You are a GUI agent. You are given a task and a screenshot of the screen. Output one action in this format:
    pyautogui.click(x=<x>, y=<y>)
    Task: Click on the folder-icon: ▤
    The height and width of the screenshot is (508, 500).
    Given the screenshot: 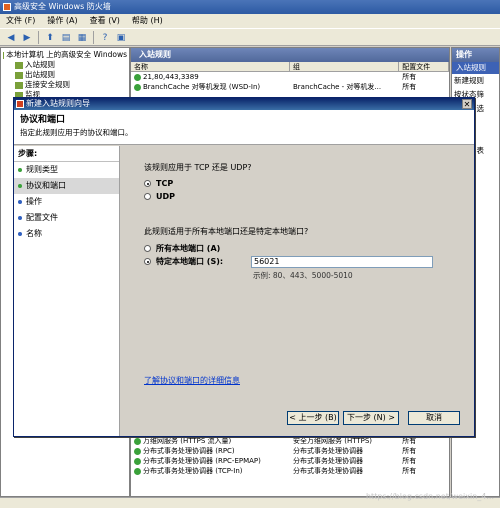 What is the action you would take?
    pyautogui.click(x=66, y=37)
    